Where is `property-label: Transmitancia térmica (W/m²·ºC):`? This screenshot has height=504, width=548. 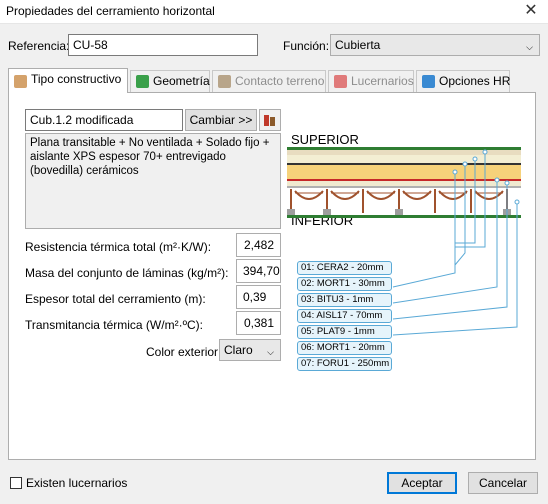 property-label: Transmitancia térmica (W/m²·ºC): is located at coordinates (114, 325).